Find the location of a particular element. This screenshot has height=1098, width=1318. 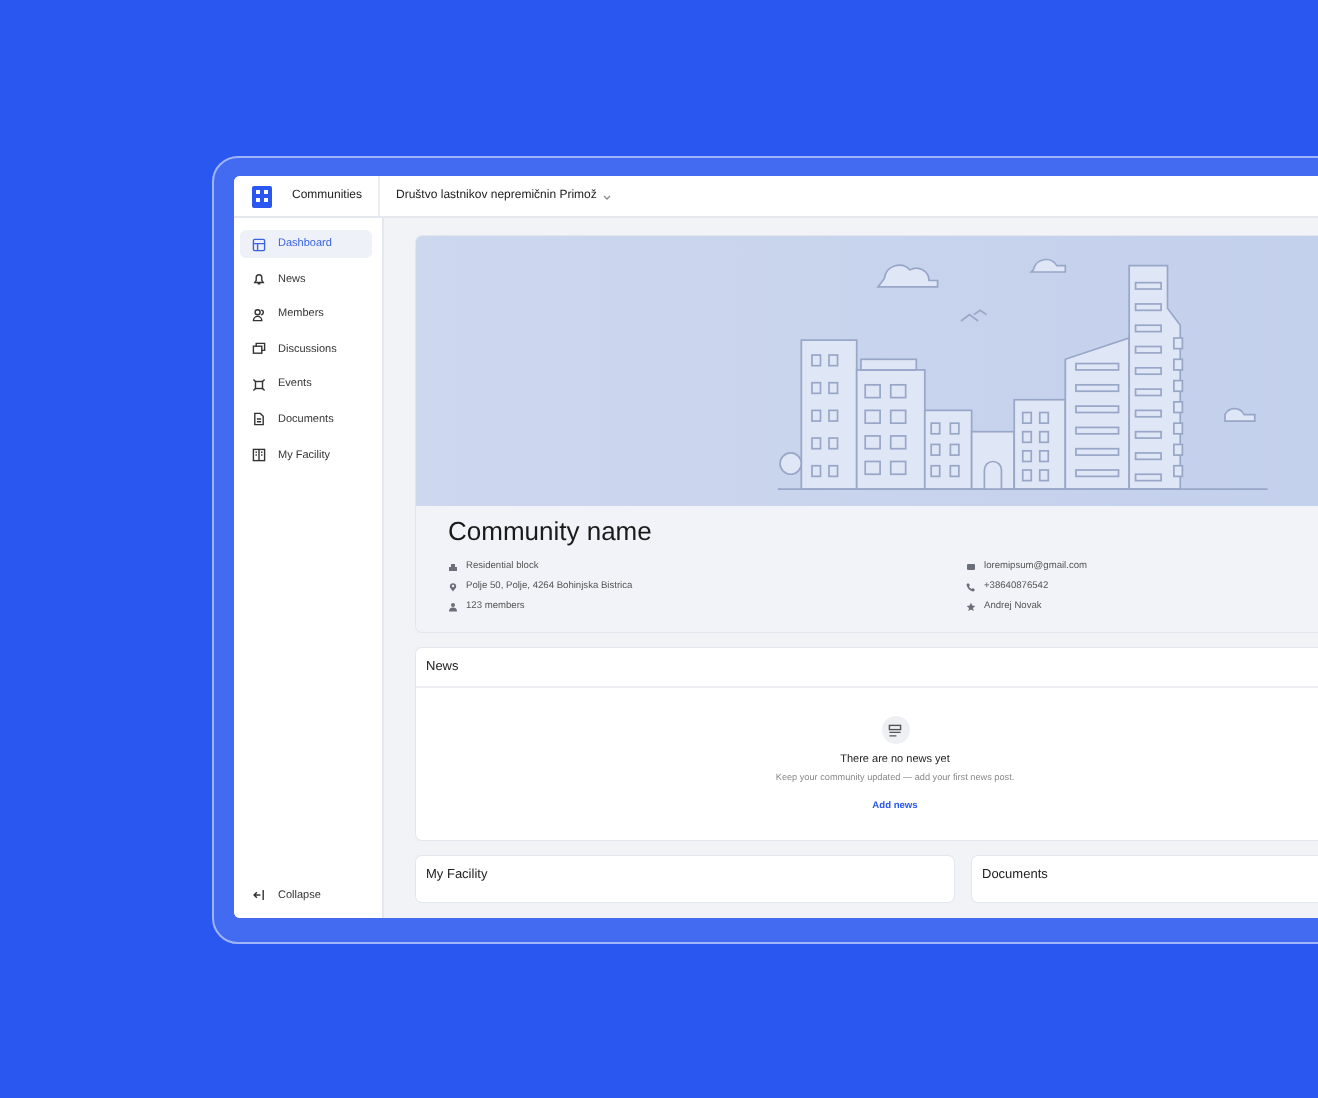

person-icon is located at coordinates (453, 606).